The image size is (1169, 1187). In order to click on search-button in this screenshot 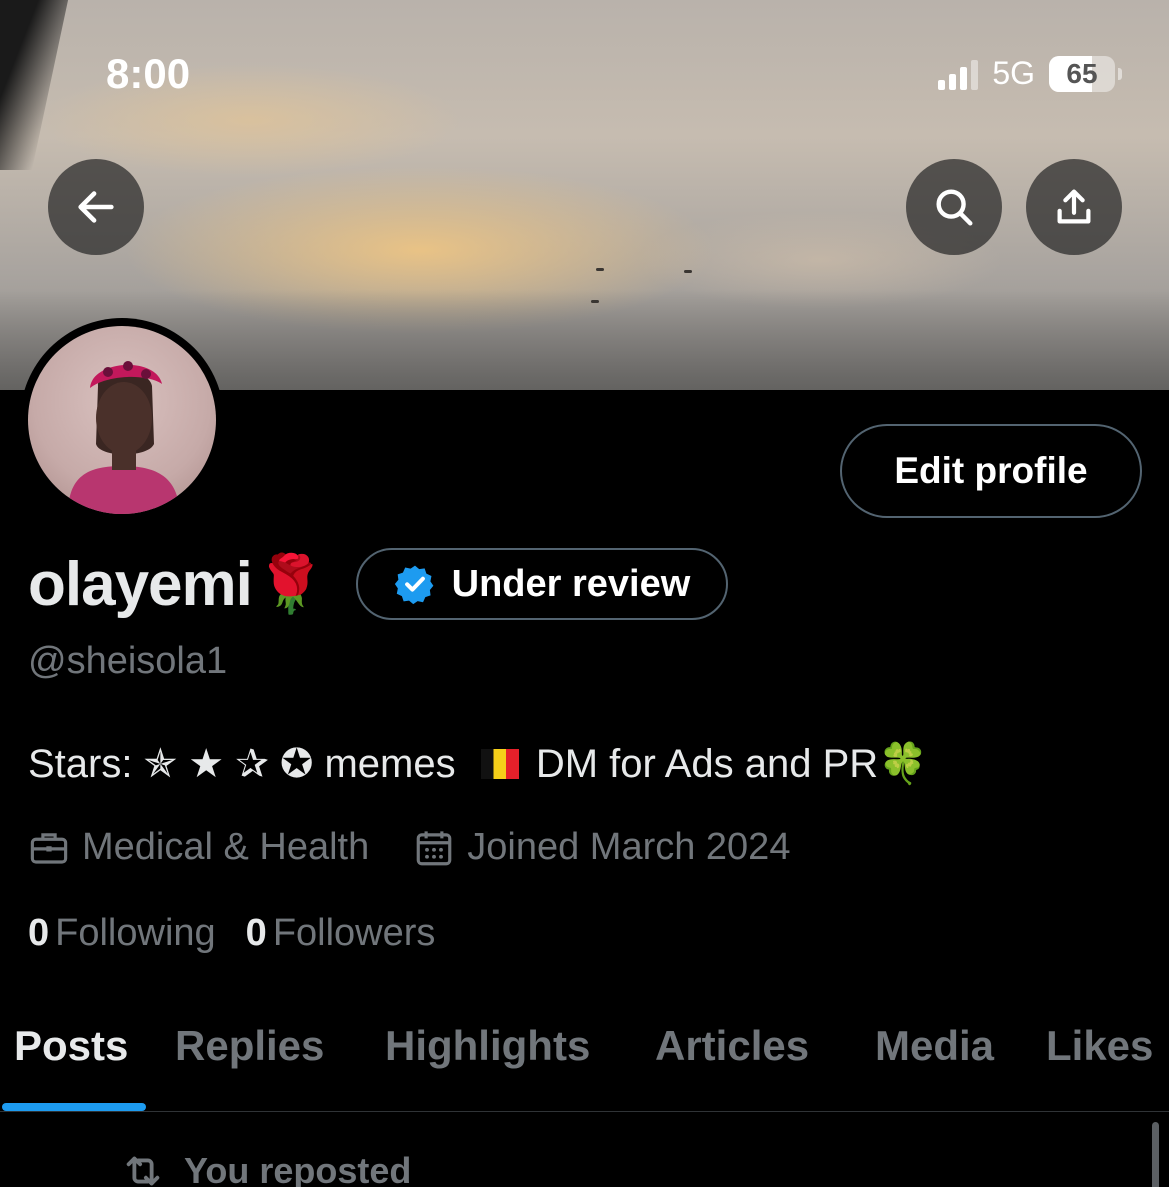, I will do `click(954, 207)`.